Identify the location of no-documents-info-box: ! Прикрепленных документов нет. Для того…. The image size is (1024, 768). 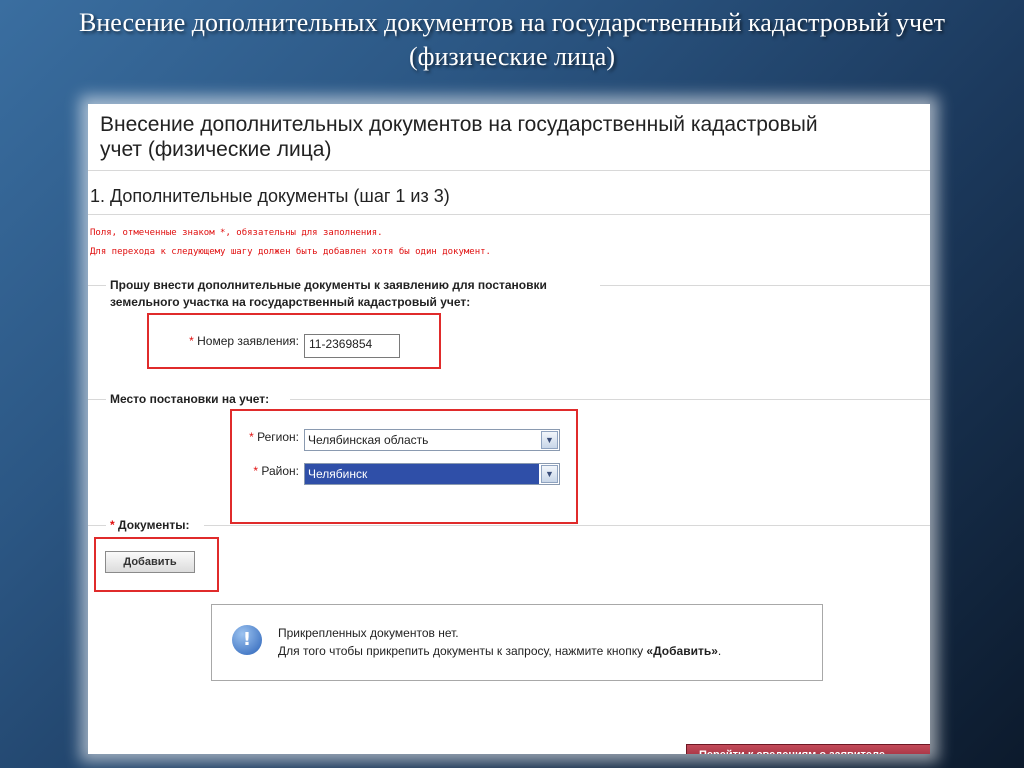
(517, 642).